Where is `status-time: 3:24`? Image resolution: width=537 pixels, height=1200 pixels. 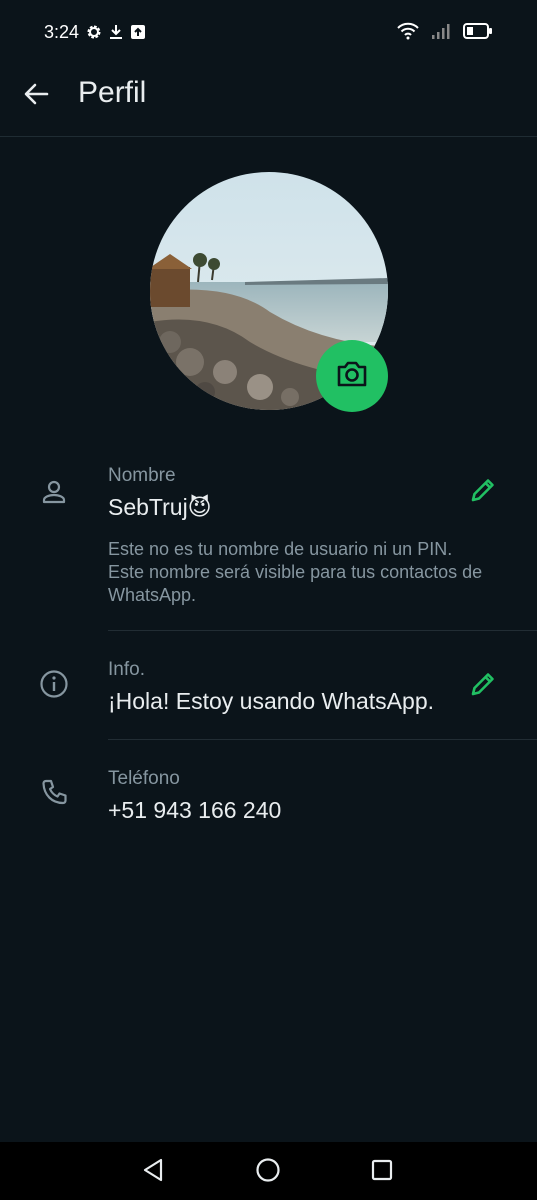 status-time: 3:24 is located at coordinates (62, 32).